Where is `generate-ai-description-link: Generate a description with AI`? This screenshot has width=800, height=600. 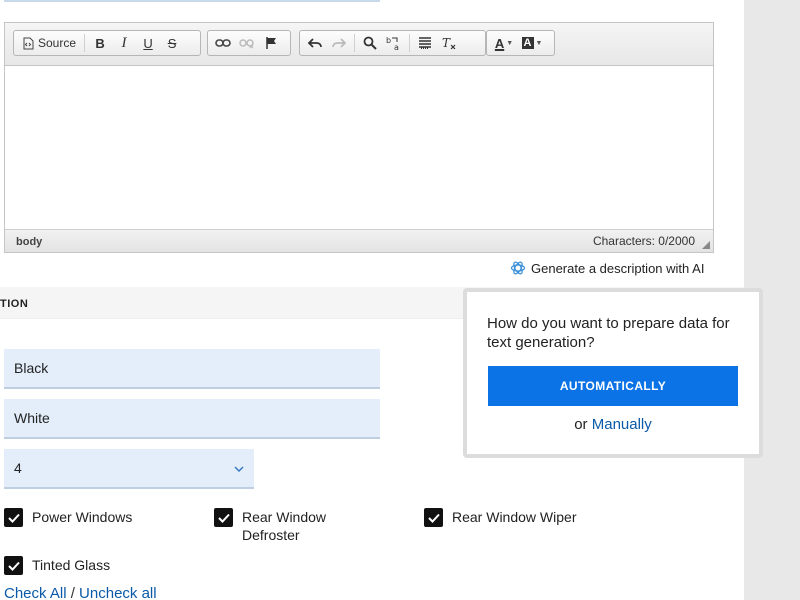
generate-ai-description-link: Generate a description with AI is located at coordinates (607, 268).